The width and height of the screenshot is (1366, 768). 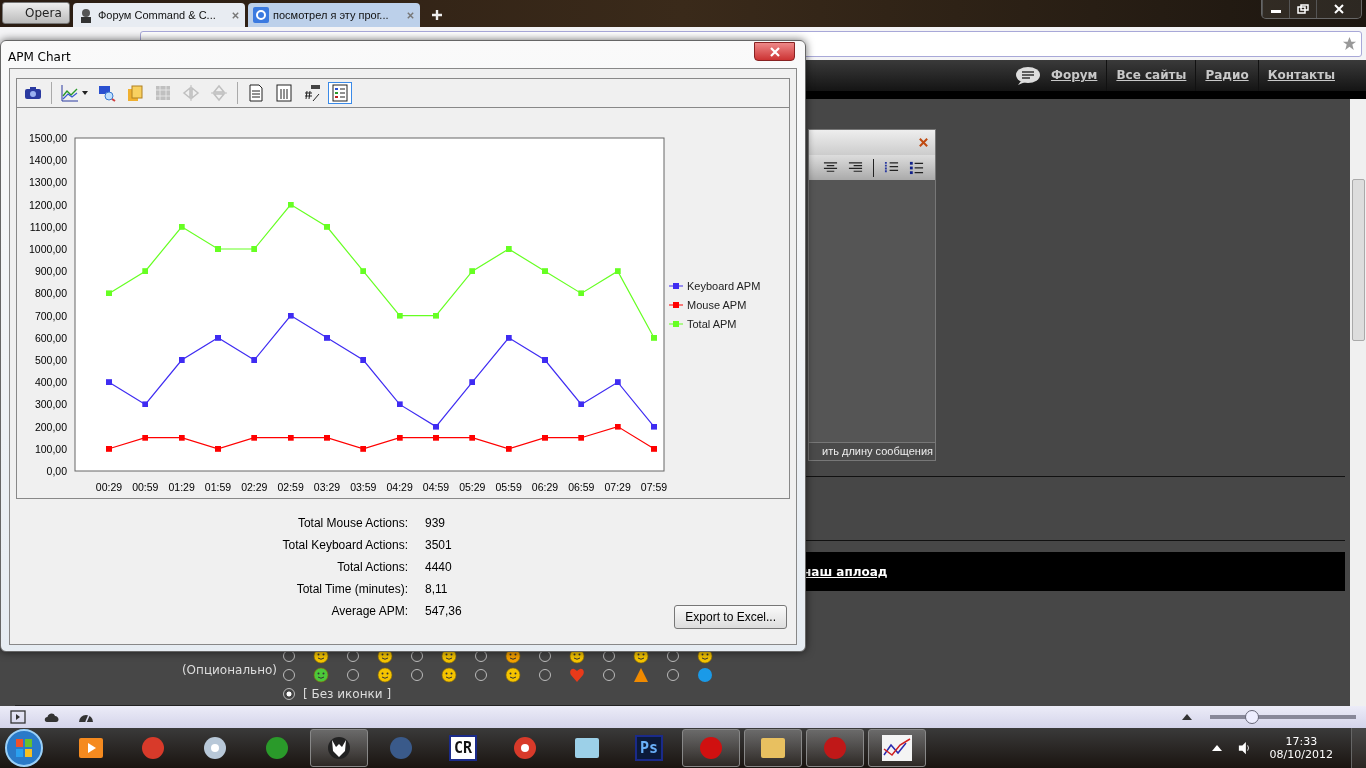 What do you see at coordinates (48, 204) in the screenshot?
I see `y-axis-label: 1200,00` at bounding box center [48, 204].